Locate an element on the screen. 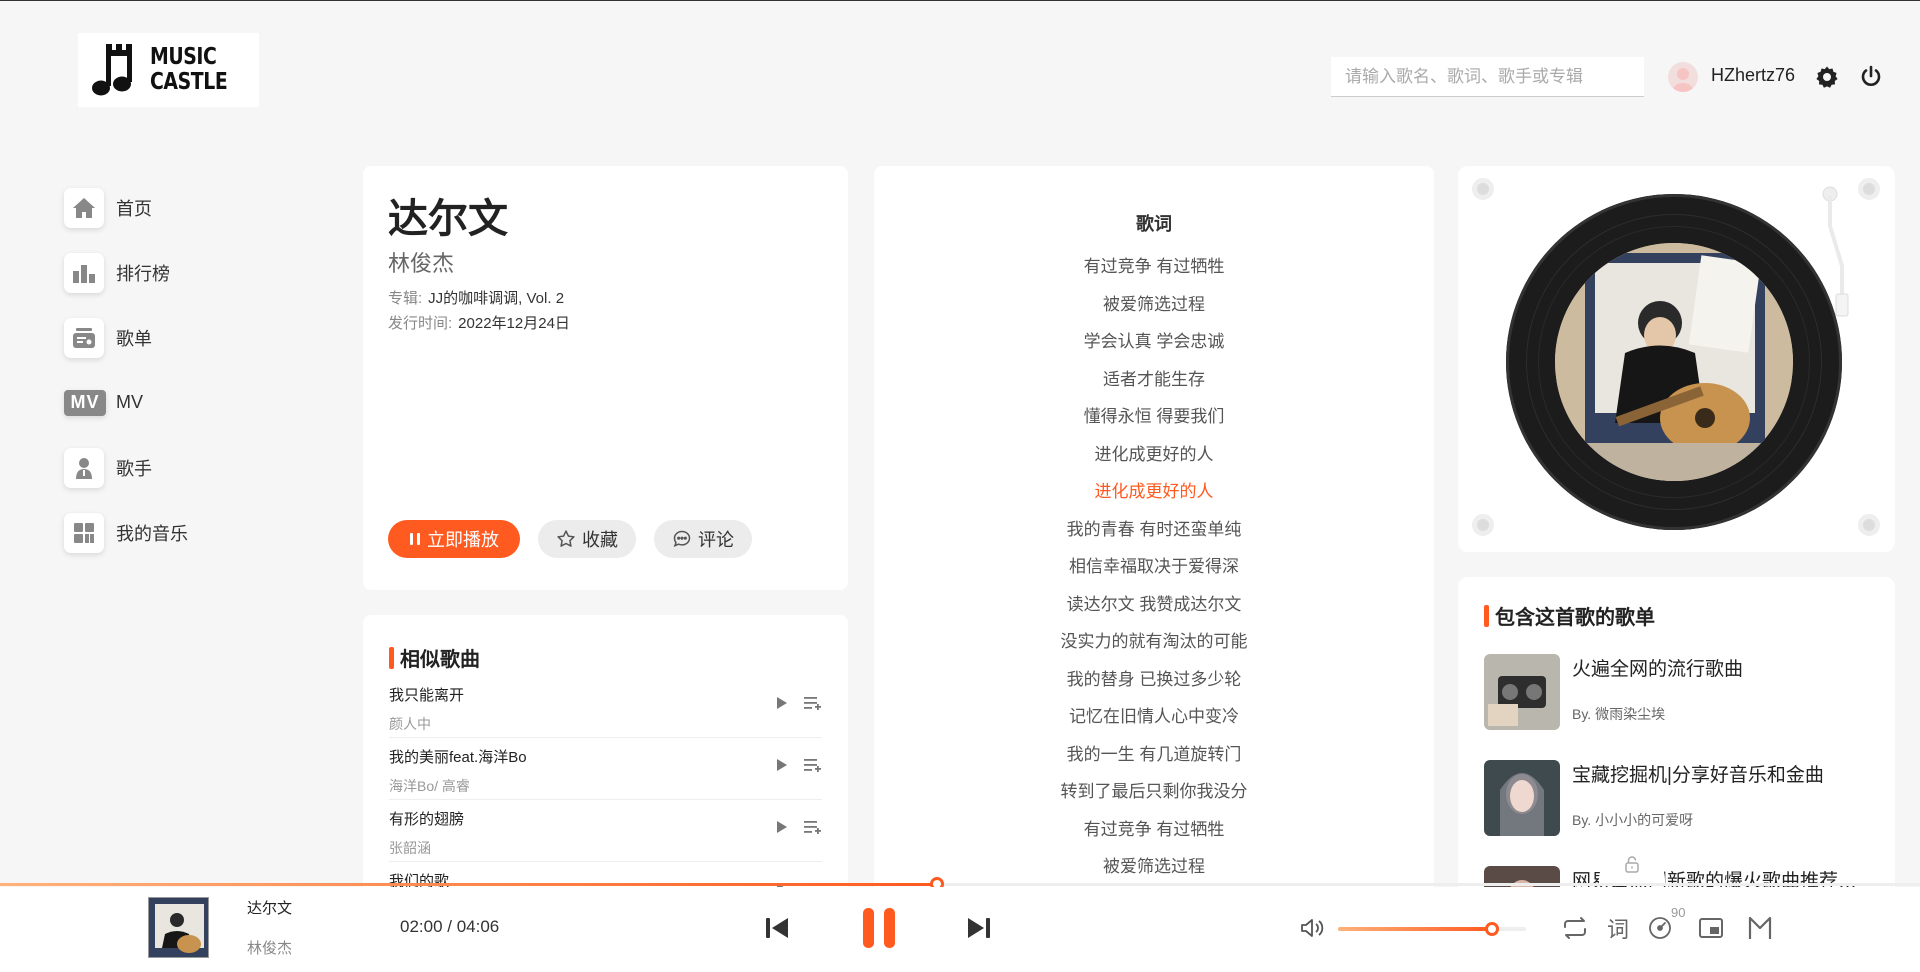  power-icon is located at coordinates (1871, 77).